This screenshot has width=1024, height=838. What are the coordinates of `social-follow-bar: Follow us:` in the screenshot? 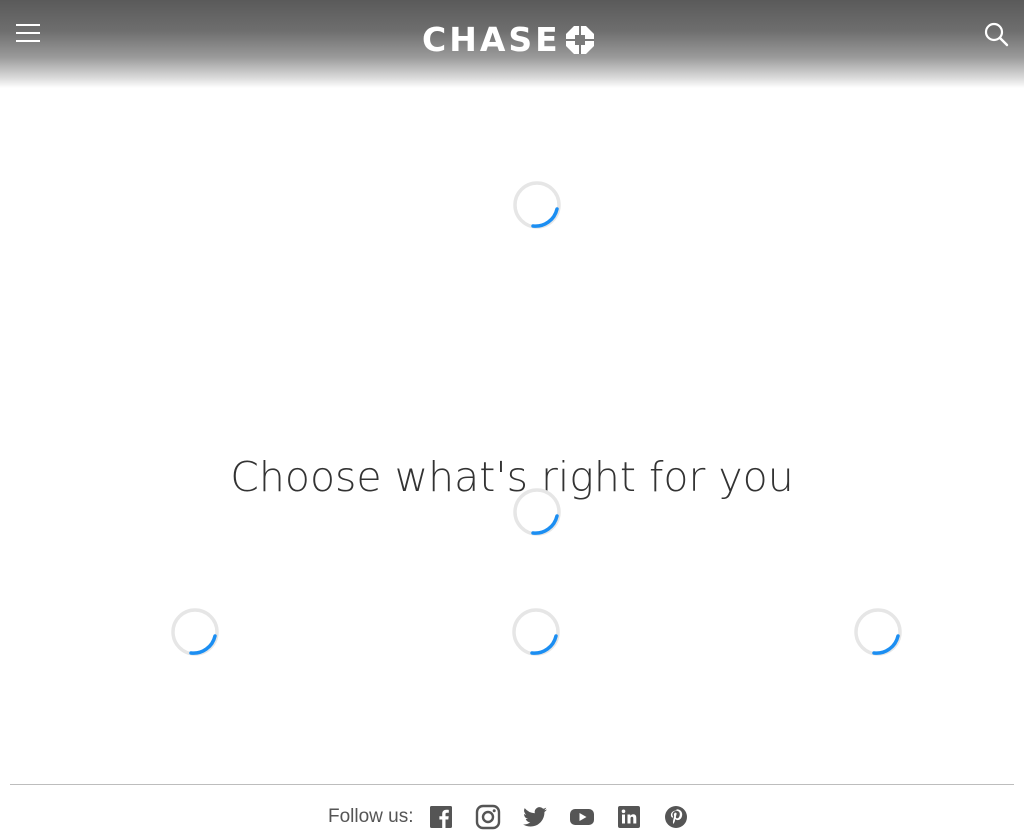 It's located at (519, 817).